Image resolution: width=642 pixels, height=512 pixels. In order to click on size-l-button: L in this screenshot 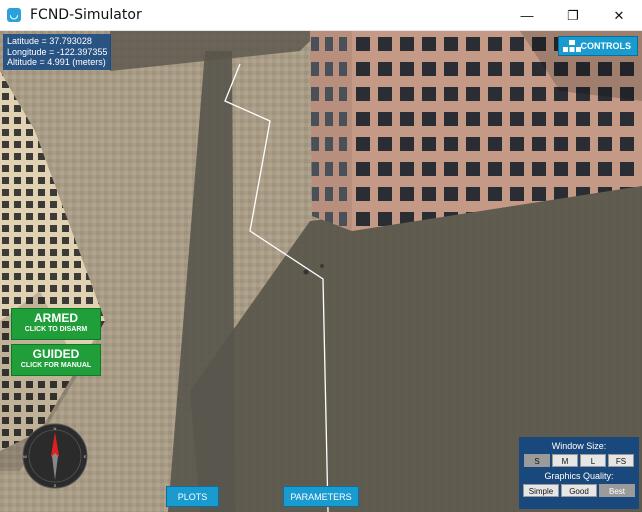, I will do `click(593, 460)`.